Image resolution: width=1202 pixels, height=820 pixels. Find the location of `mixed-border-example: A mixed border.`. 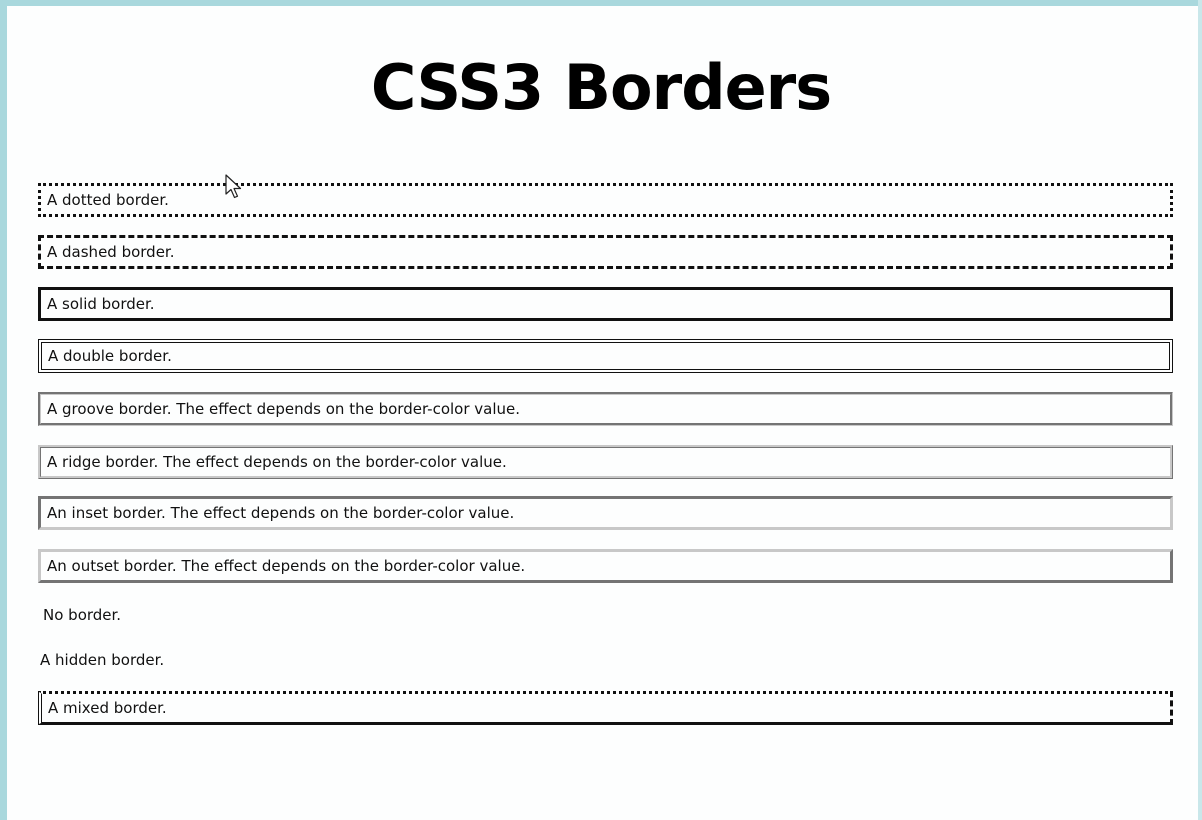

mixed-border-example: A mixed border. is located at coordinates (605, 708).